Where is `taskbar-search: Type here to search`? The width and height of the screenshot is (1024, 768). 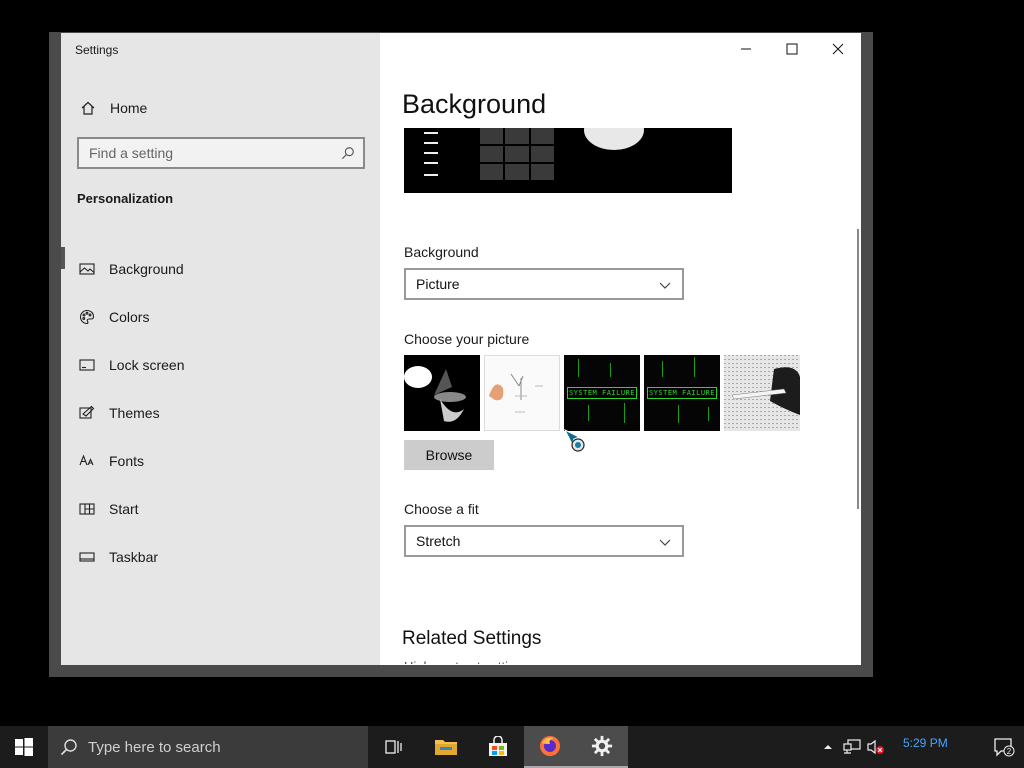 taskbar-search: Type here to search is located at coordinates (208, 747).